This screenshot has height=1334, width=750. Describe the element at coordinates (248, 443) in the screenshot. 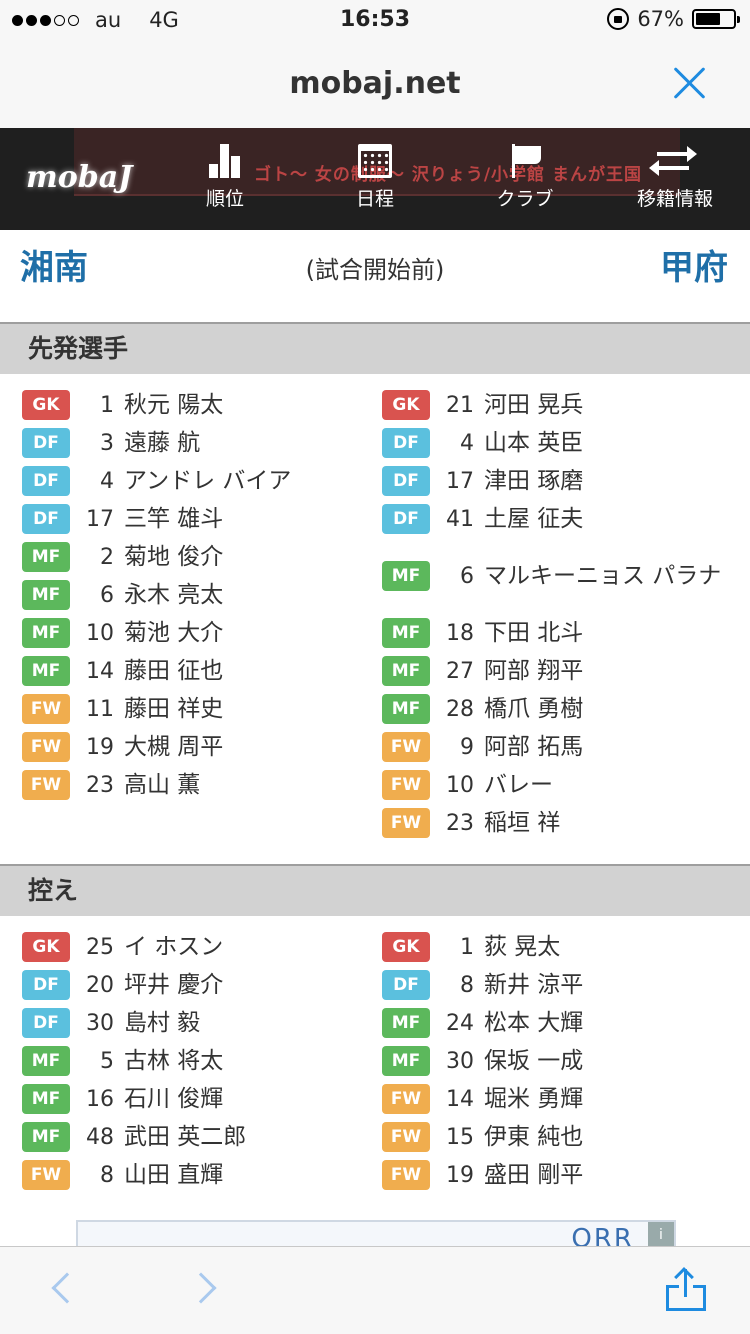

I see `player-name: 遠藤 航` at that location.